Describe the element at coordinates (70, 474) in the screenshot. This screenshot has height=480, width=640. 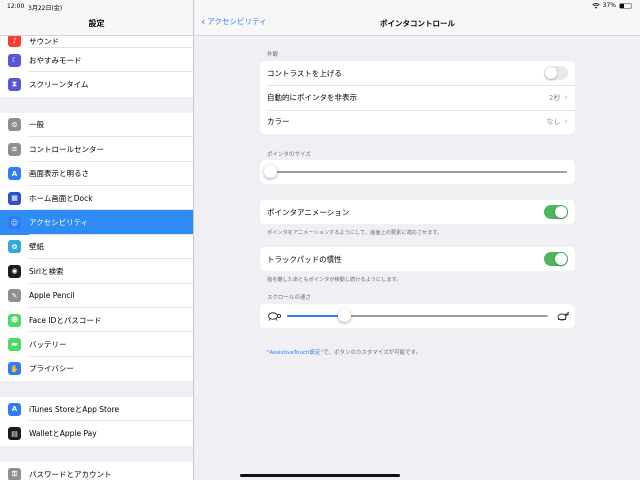
I see `sidebar-item-label: パスワードとアカウント` at that location.